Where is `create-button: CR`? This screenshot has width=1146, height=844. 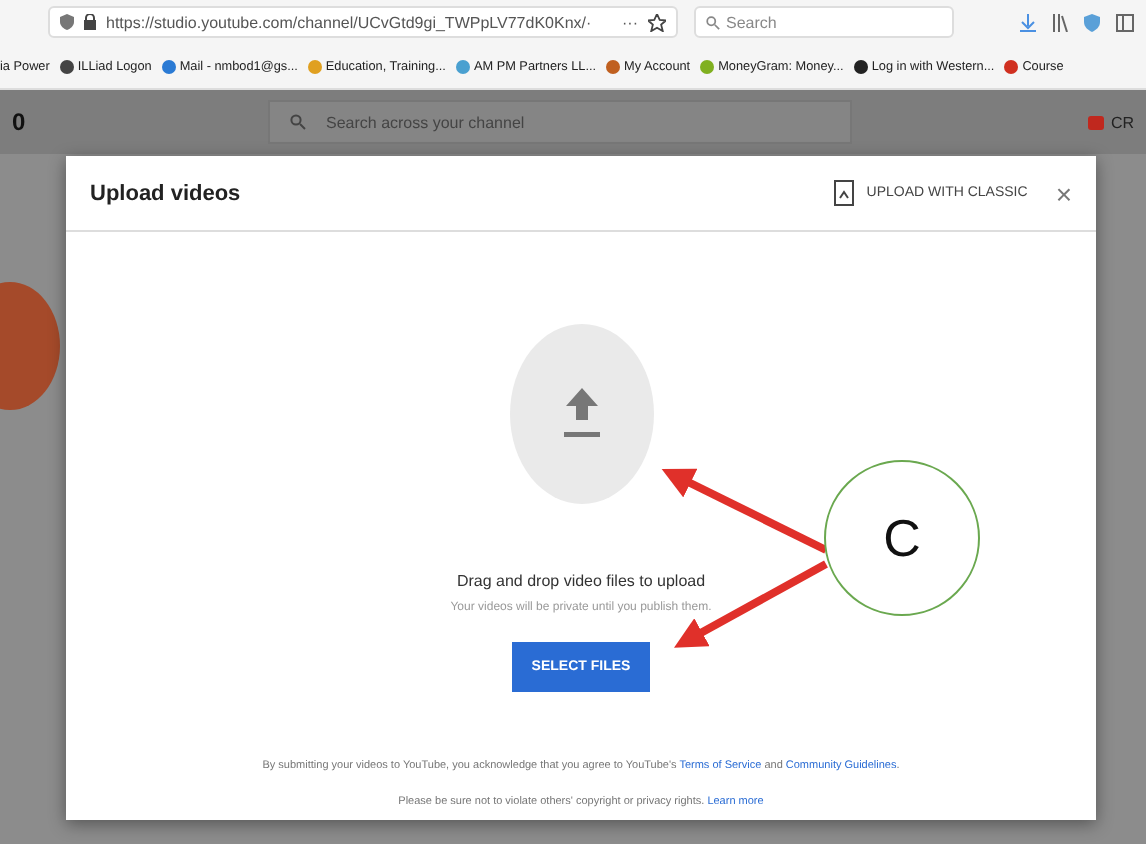 create-button: CR is located at coordinates (1111, 122).